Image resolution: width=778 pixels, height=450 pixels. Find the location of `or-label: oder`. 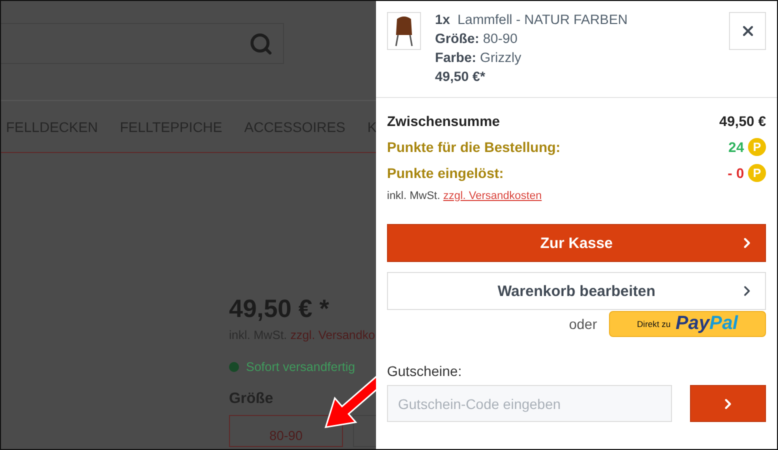

or-label: oder is located at coordinates (582, 324).